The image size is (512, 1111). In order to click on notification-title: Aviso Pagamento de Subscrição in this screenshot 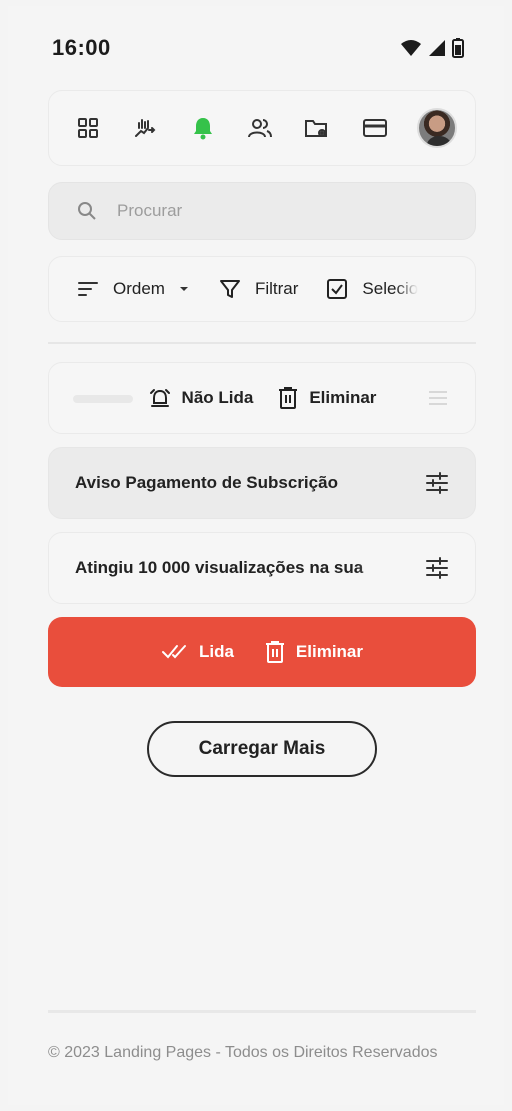, I will do `click(206, 482)`.